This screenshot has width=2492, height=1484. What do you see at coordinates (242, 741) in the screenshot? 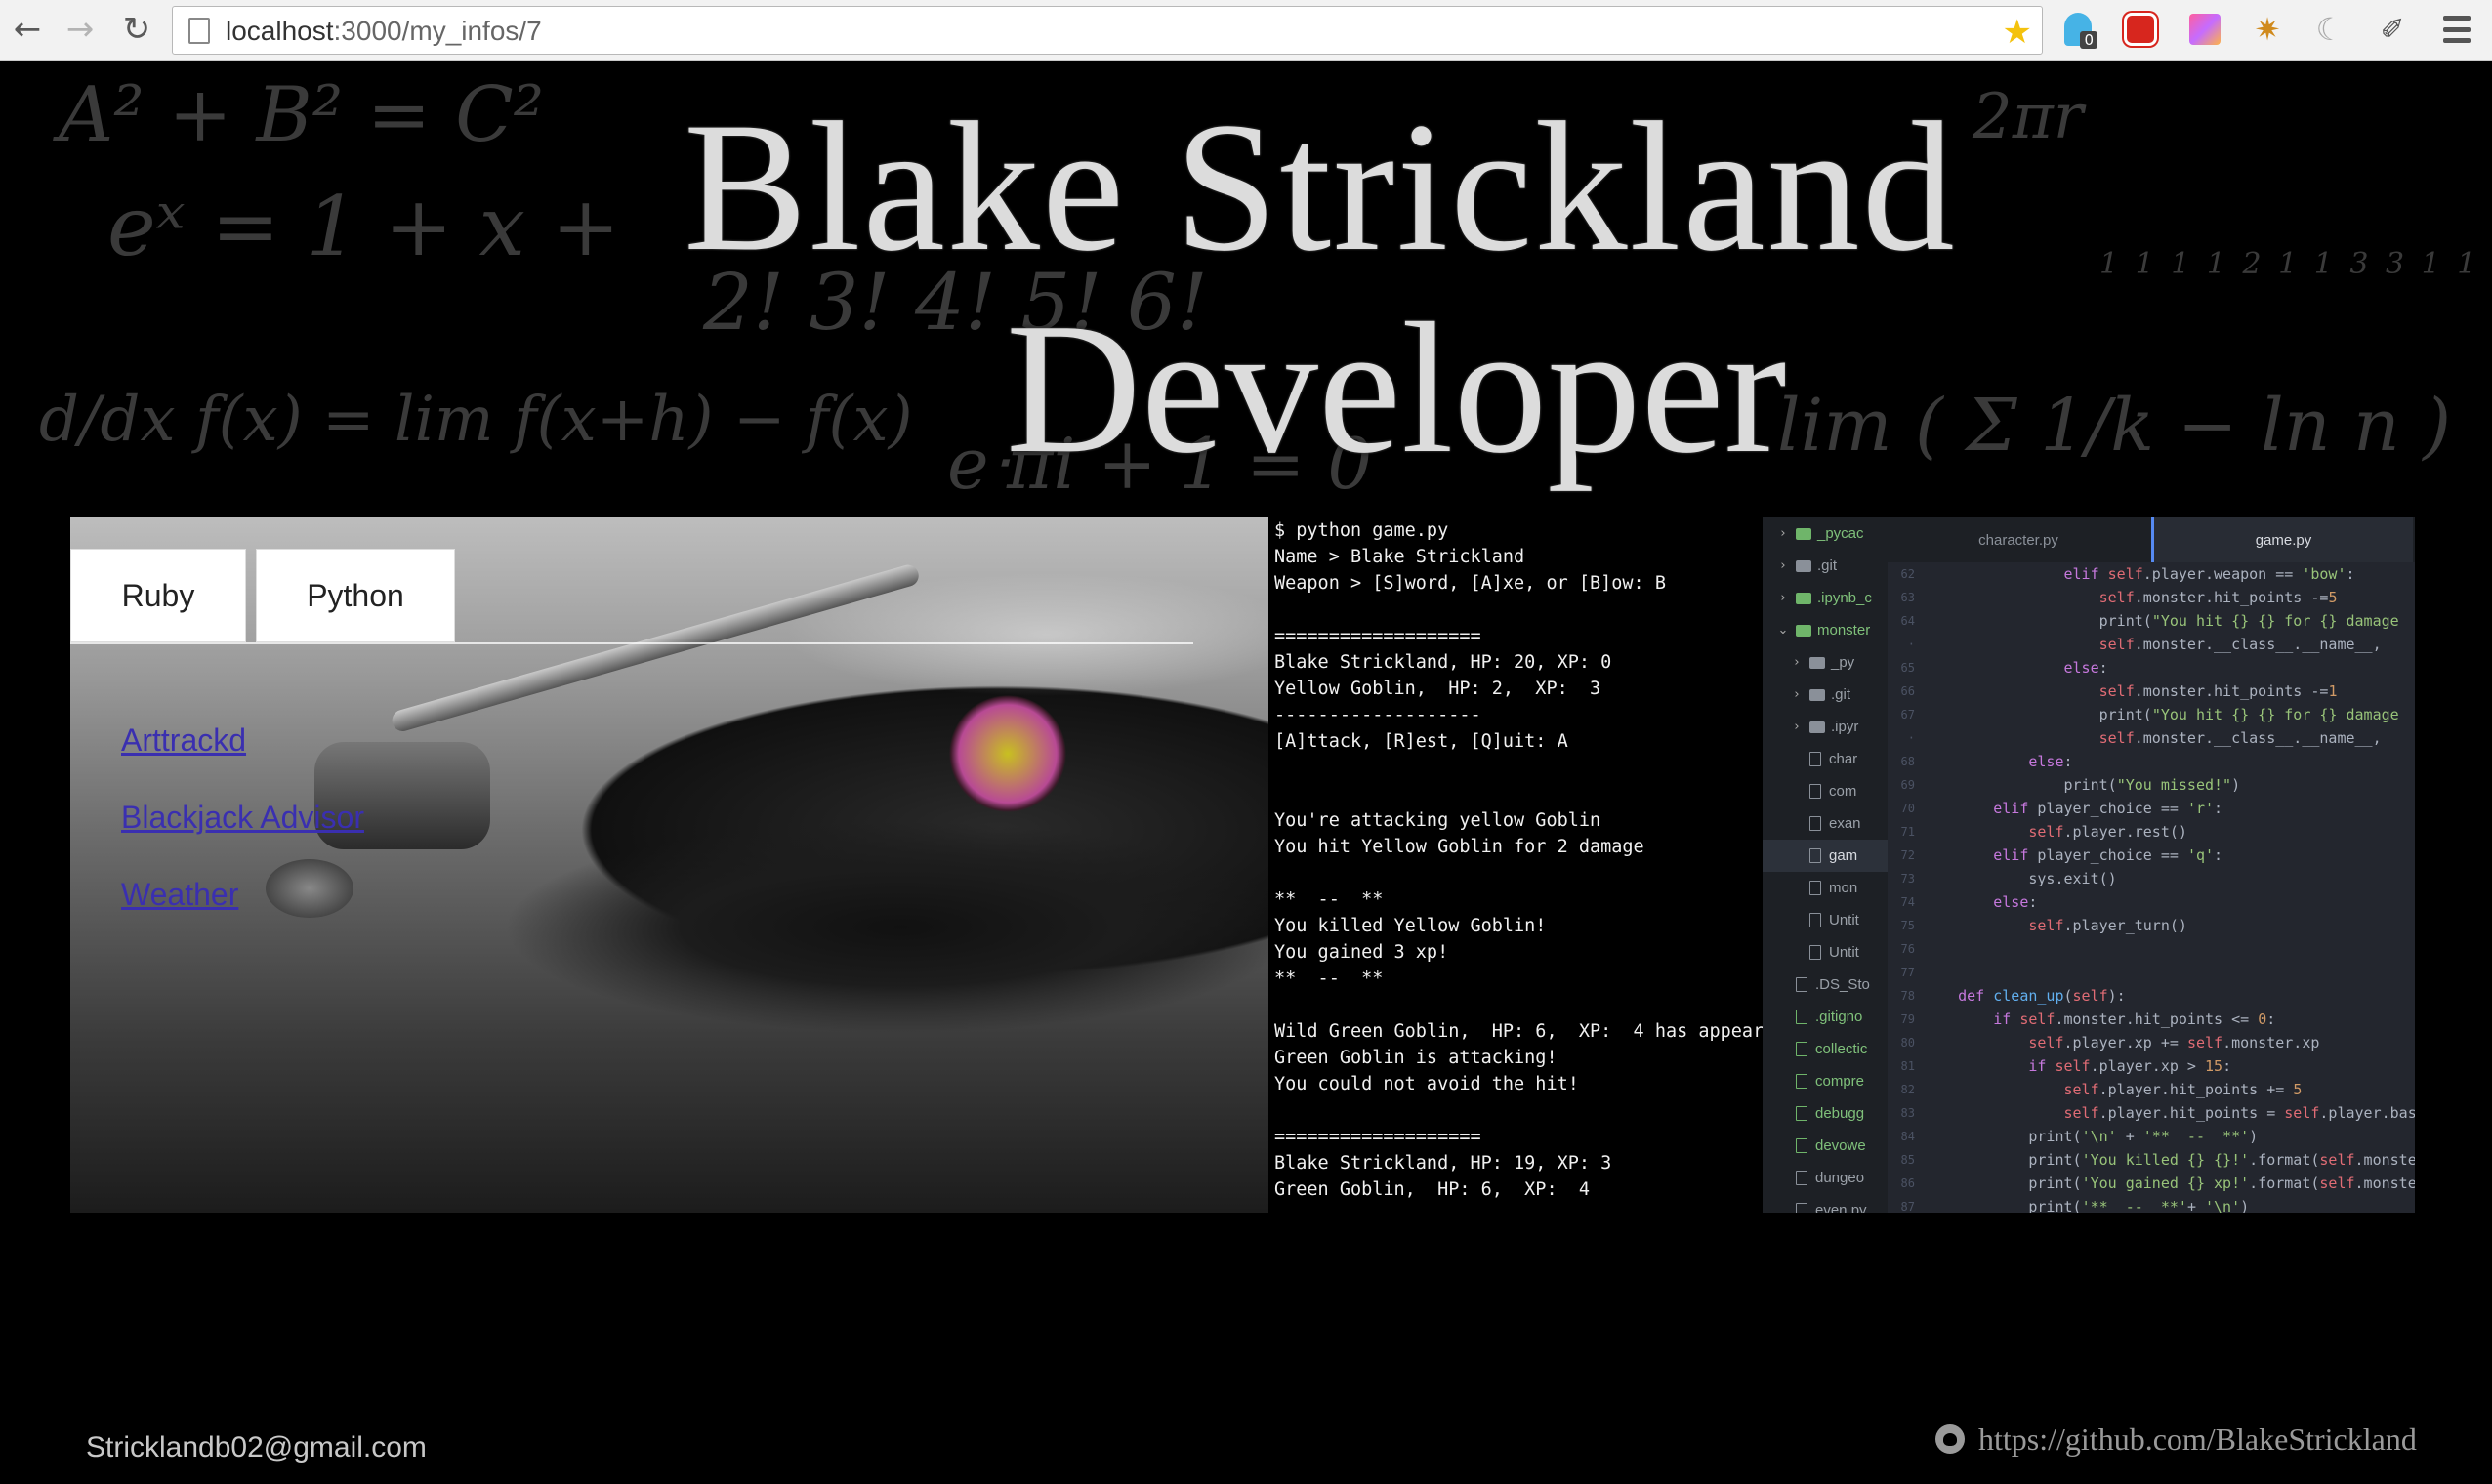
I see `link-arttrackd: Arttrackd` at bounding box center [242, 741].